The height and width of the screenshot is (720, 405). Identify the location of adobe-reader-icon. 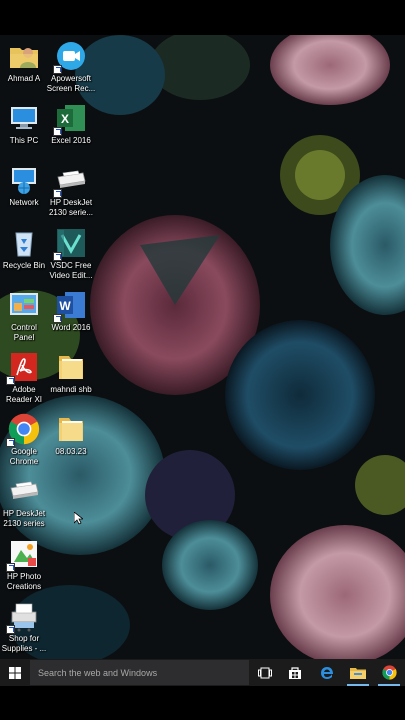
(23, 368).